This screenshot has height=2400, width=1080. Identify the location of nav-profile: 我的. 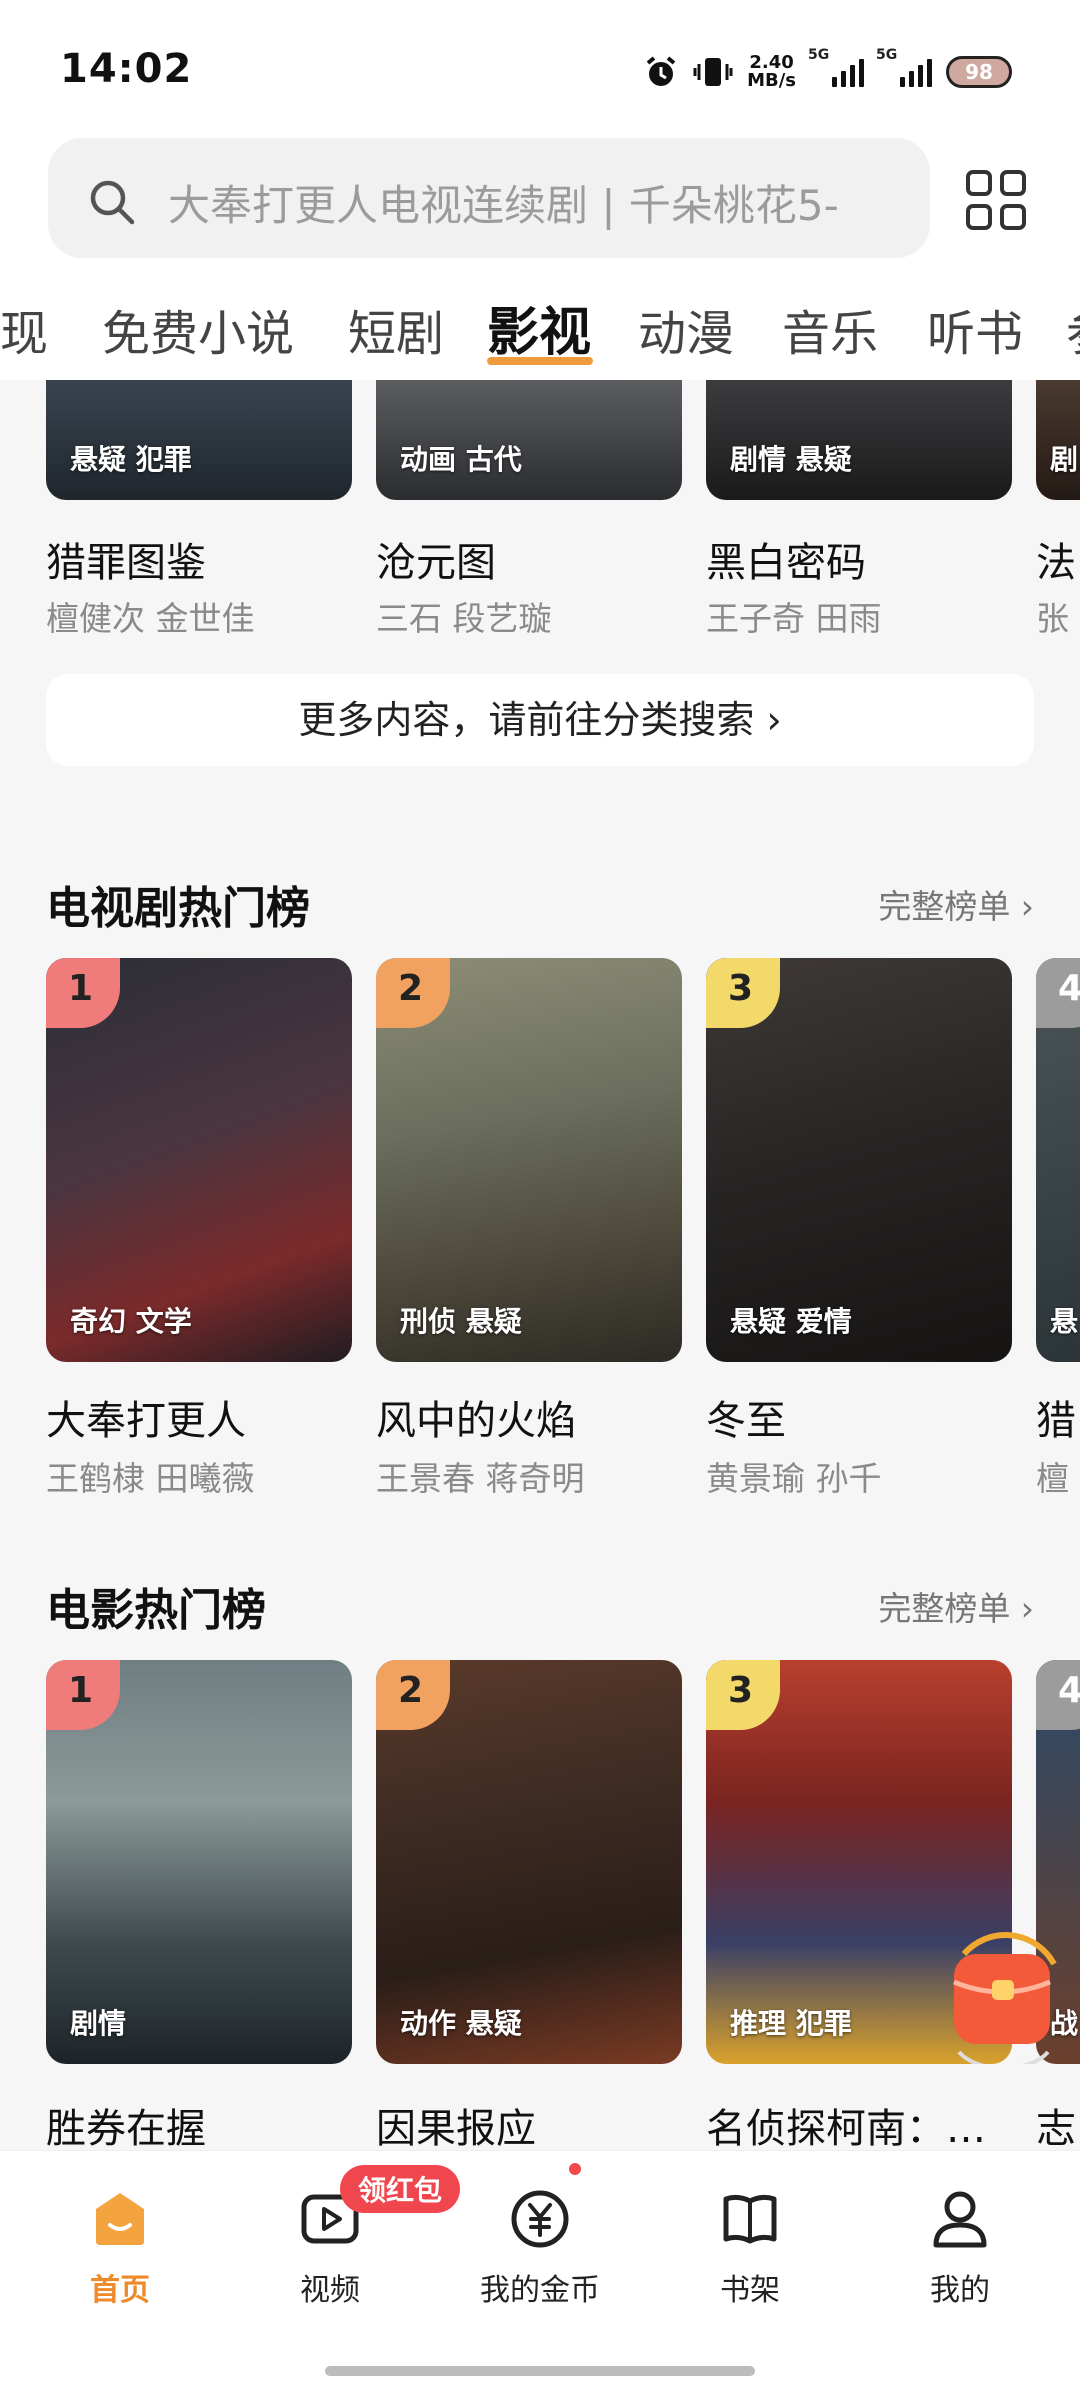
(960, 2238).